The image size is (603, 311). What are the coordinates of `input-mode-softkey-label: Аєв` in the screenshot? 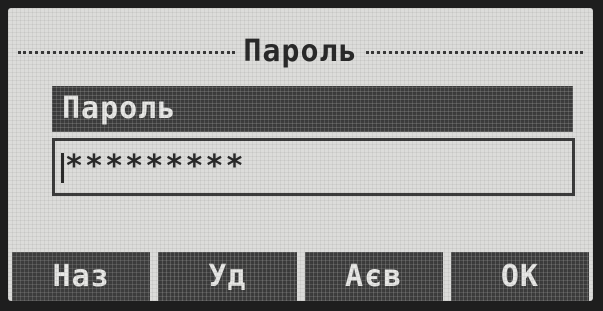 It's located at (374, 276).